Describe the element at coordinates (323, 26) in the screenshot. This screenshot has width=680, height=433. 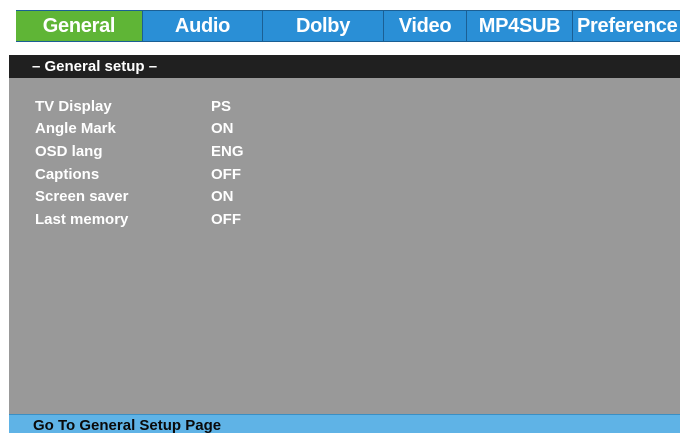
I see `tab-dolby: Dolby` at that location.